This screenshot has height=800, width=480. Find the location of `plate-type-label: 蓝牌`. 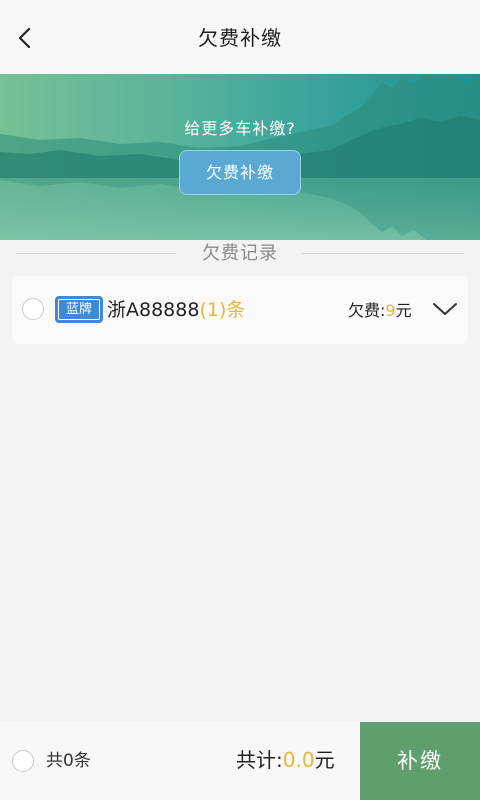

plate-type-label: 蓝牌 is located at coordinates (79, 309).